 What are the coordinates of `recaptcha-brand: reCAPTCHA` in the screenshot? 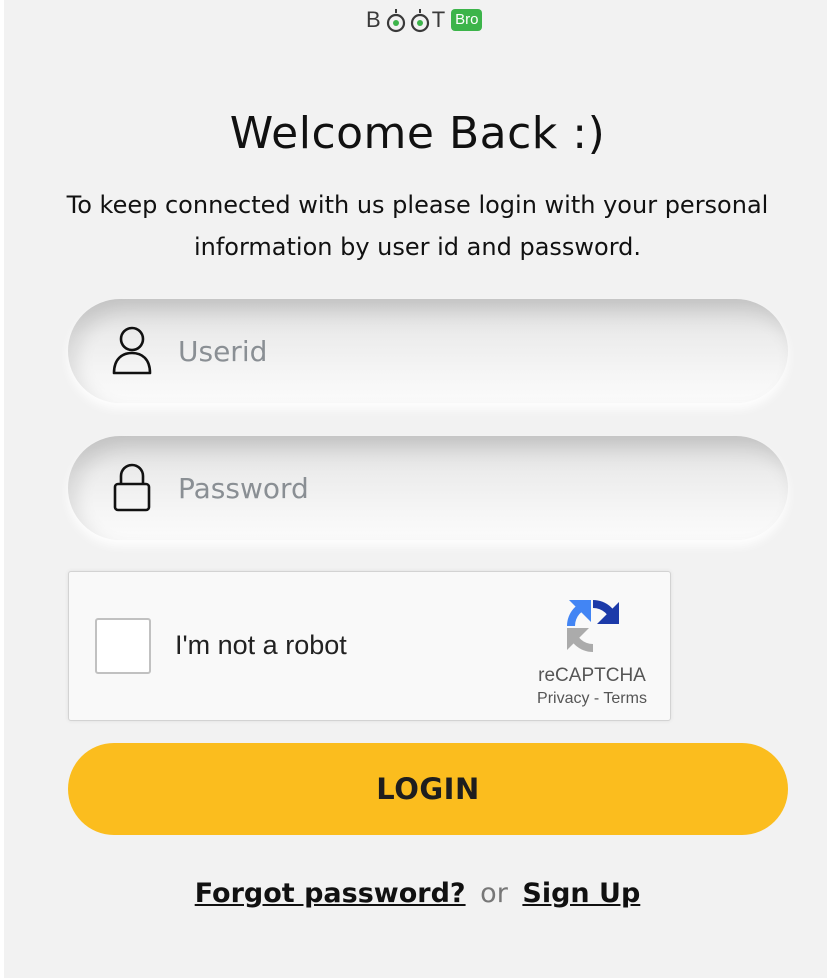 It's located at (592, 675).